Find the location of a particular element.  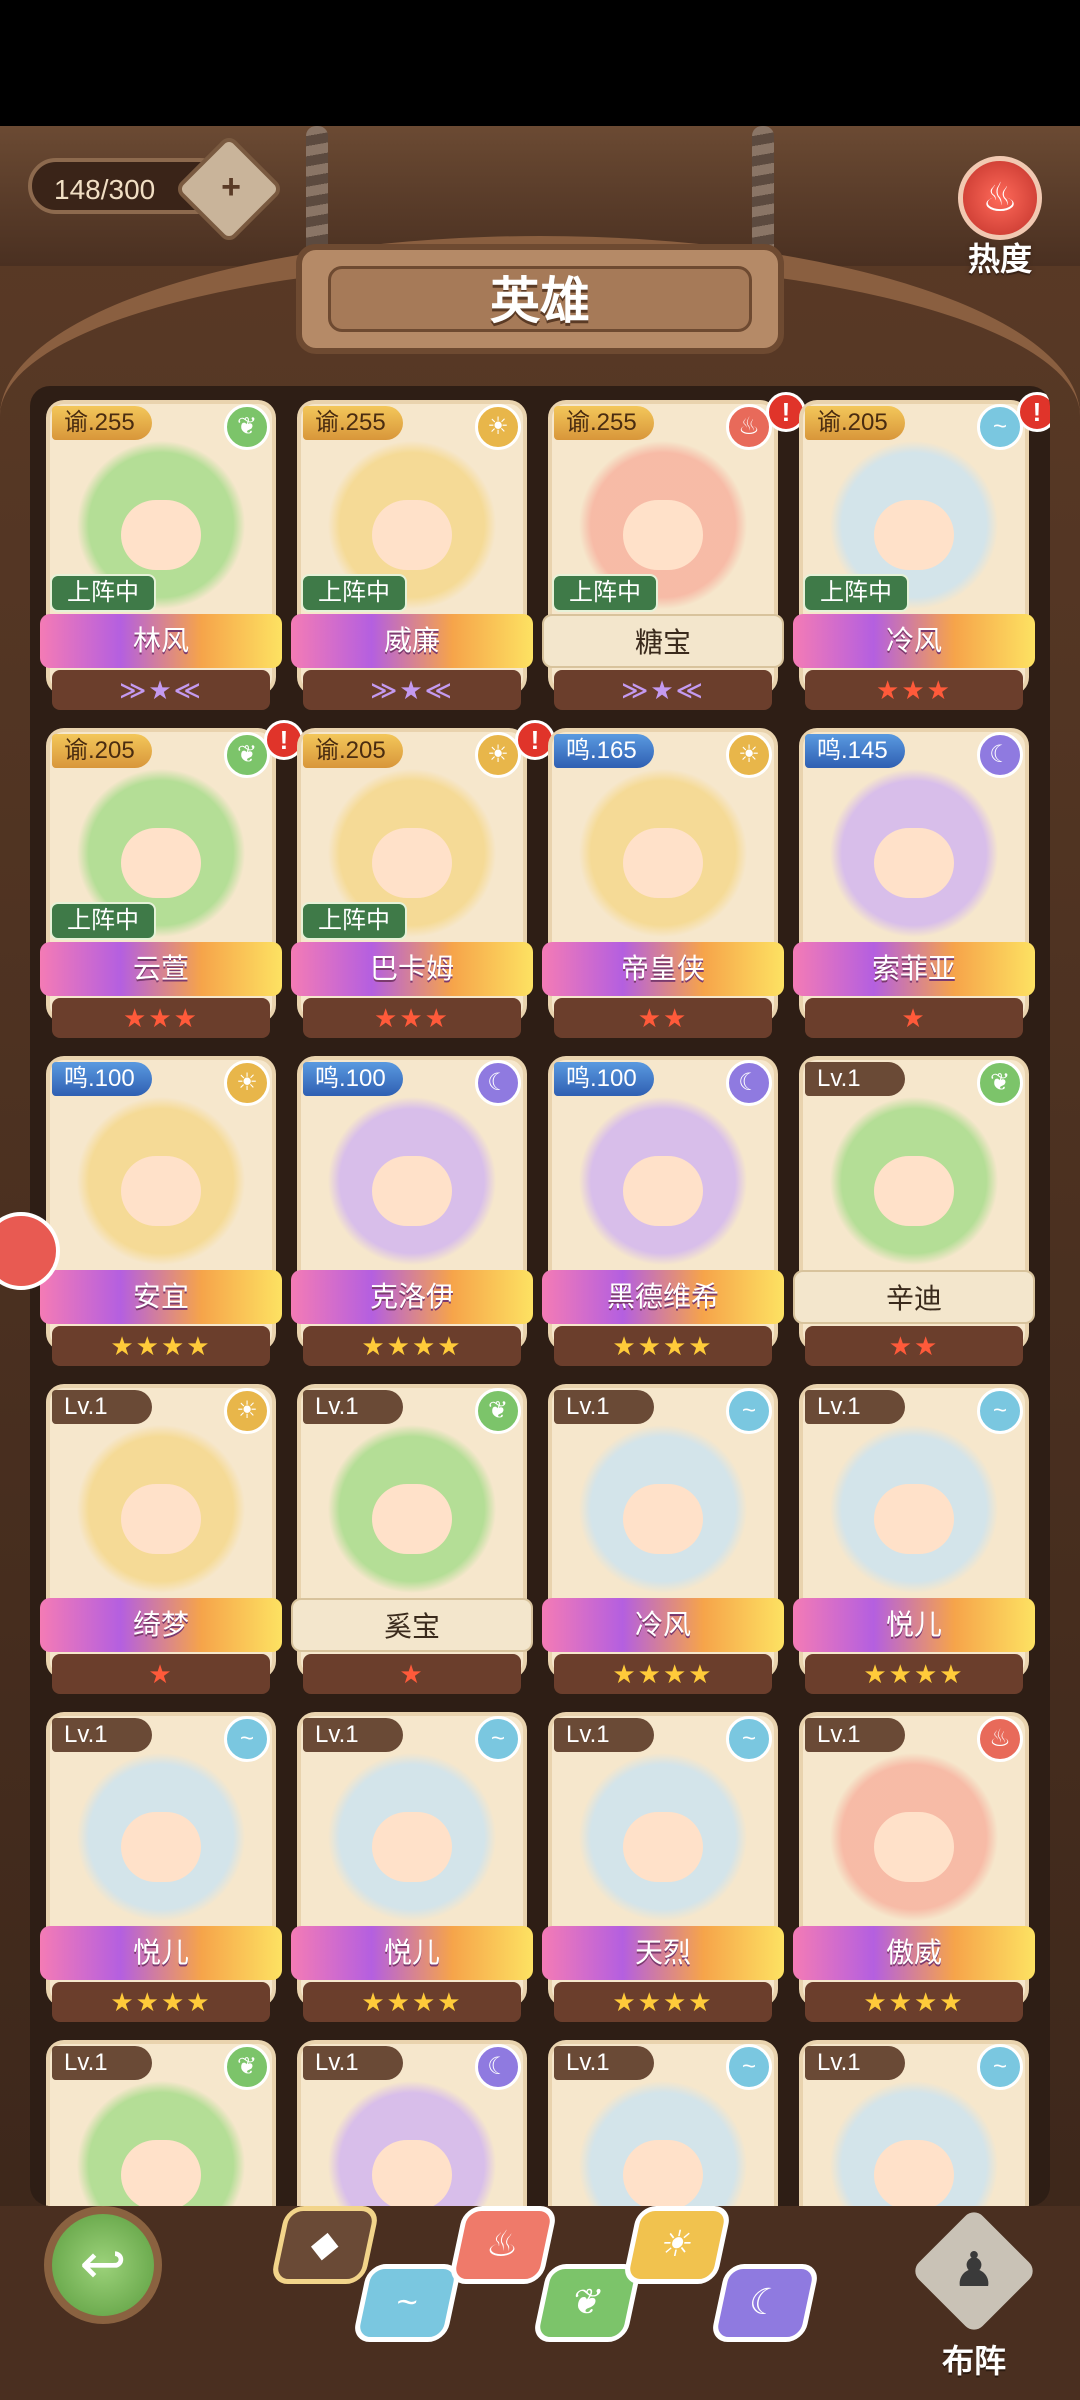

hero-card: Lv.1 ~ 天烈 ★★★★ is located at coordinates (663, 1868).